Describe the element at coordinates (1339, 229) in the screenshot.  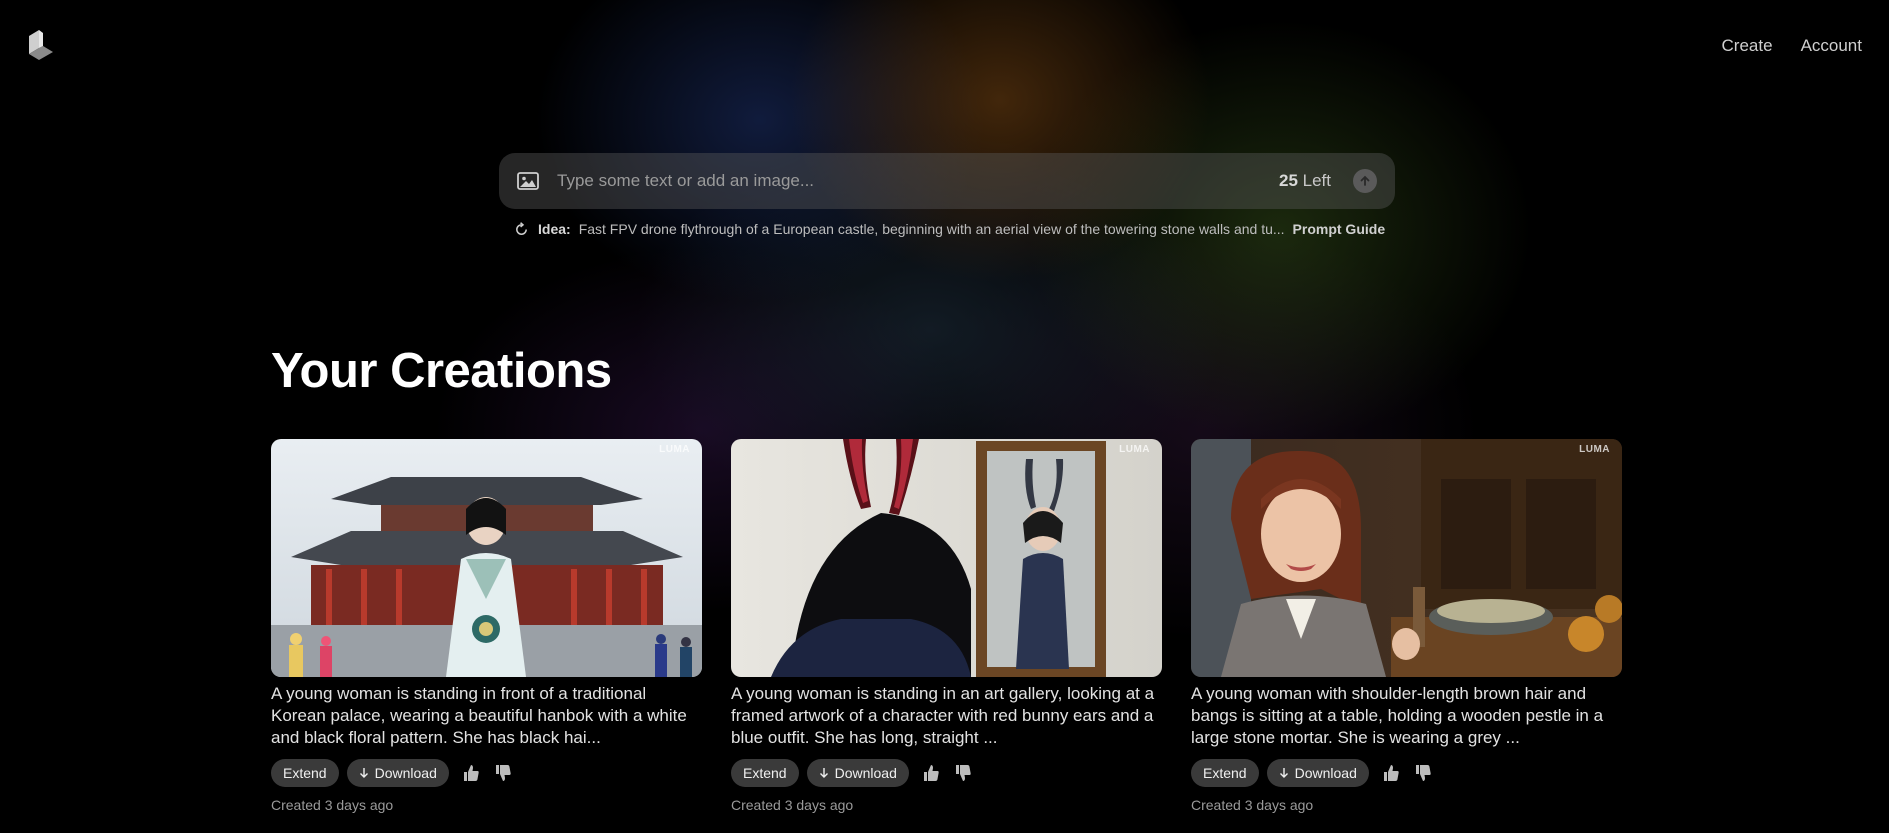
I see `prompt-guide-link: Prompt Guide` at that location.